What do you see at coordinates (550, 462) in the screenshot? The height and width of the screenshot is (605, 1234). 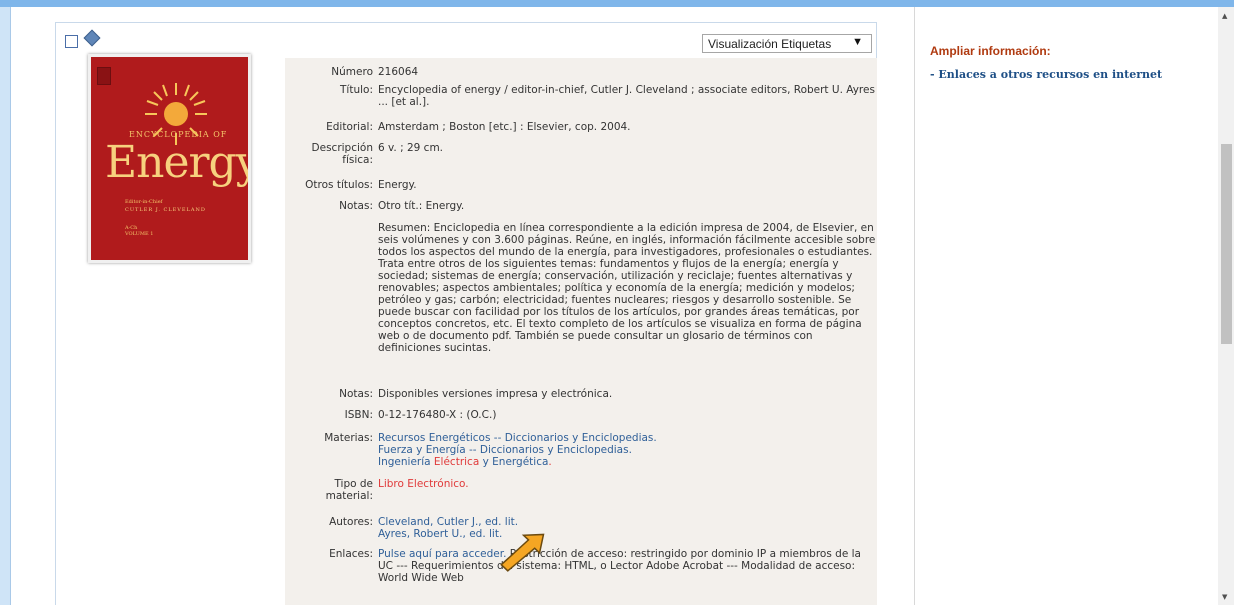 I see `materia-period: .` at bounding box center [550, 462].